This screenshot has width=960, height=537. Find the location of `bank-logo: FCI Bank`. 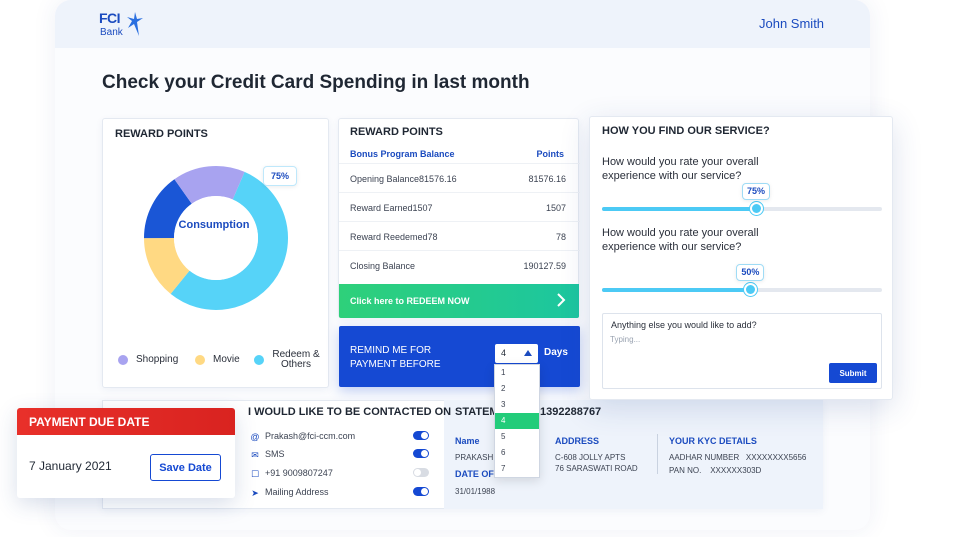

bank-logo: FCI Bank is located at coordinates (123, 26).